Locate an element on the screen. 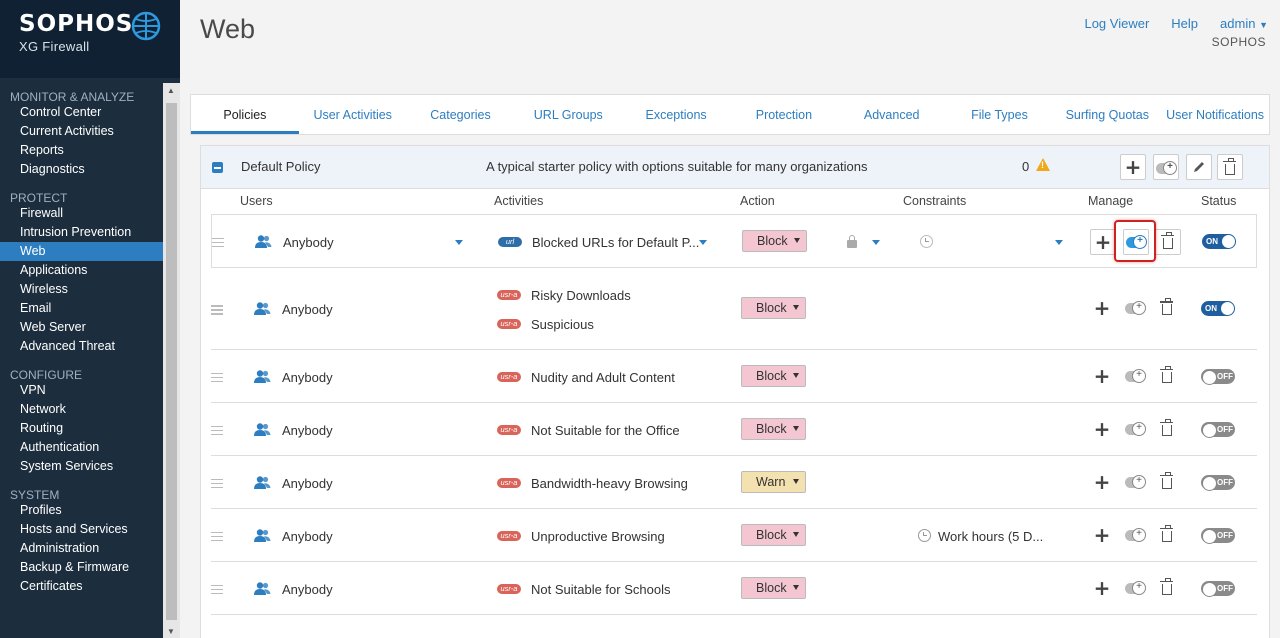 The height and width of the screenshot is (638, 1280). company-name: SOPHOS is located at coordinates (1238, 42).